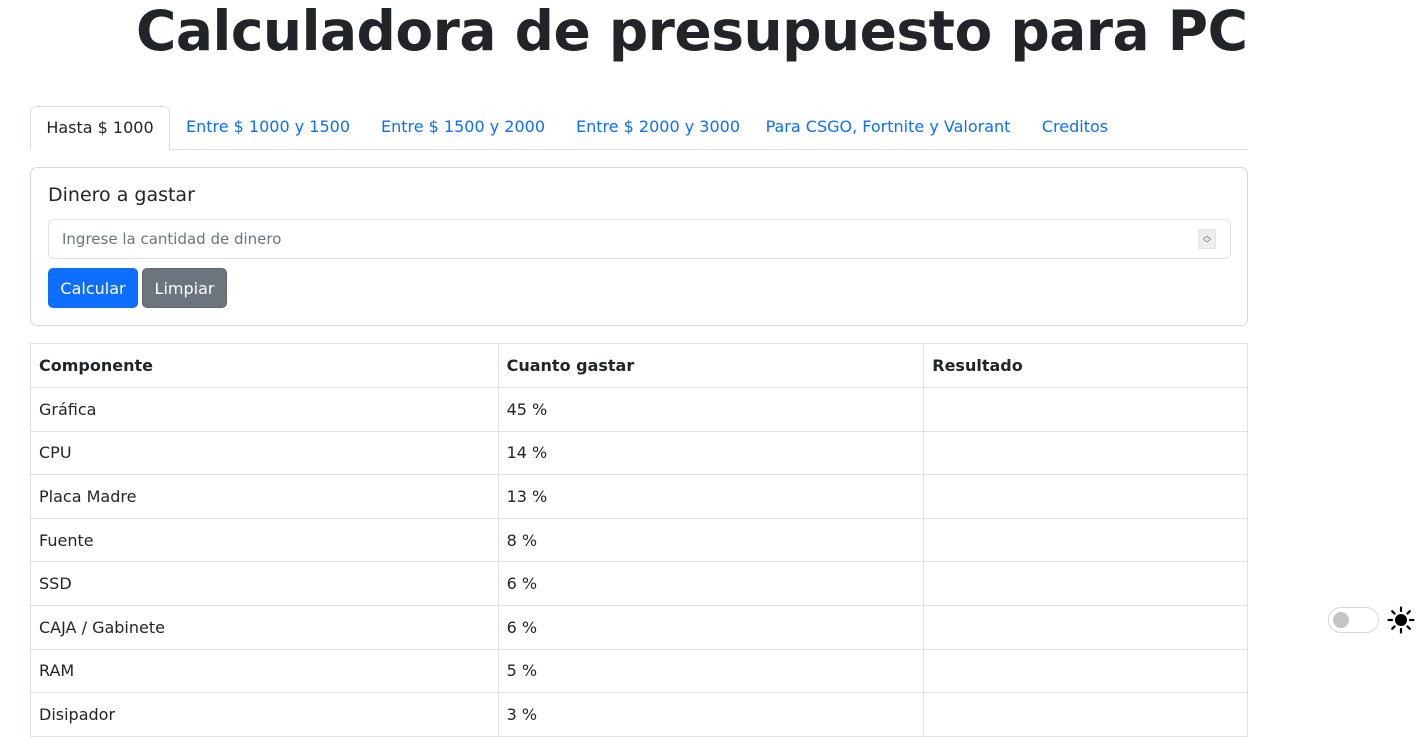  What do you see at coordinates (100, 128) in the screenshot?
I see `tab-hasta-1000: Hasta $ 1000` at bounding box center [100, 128].